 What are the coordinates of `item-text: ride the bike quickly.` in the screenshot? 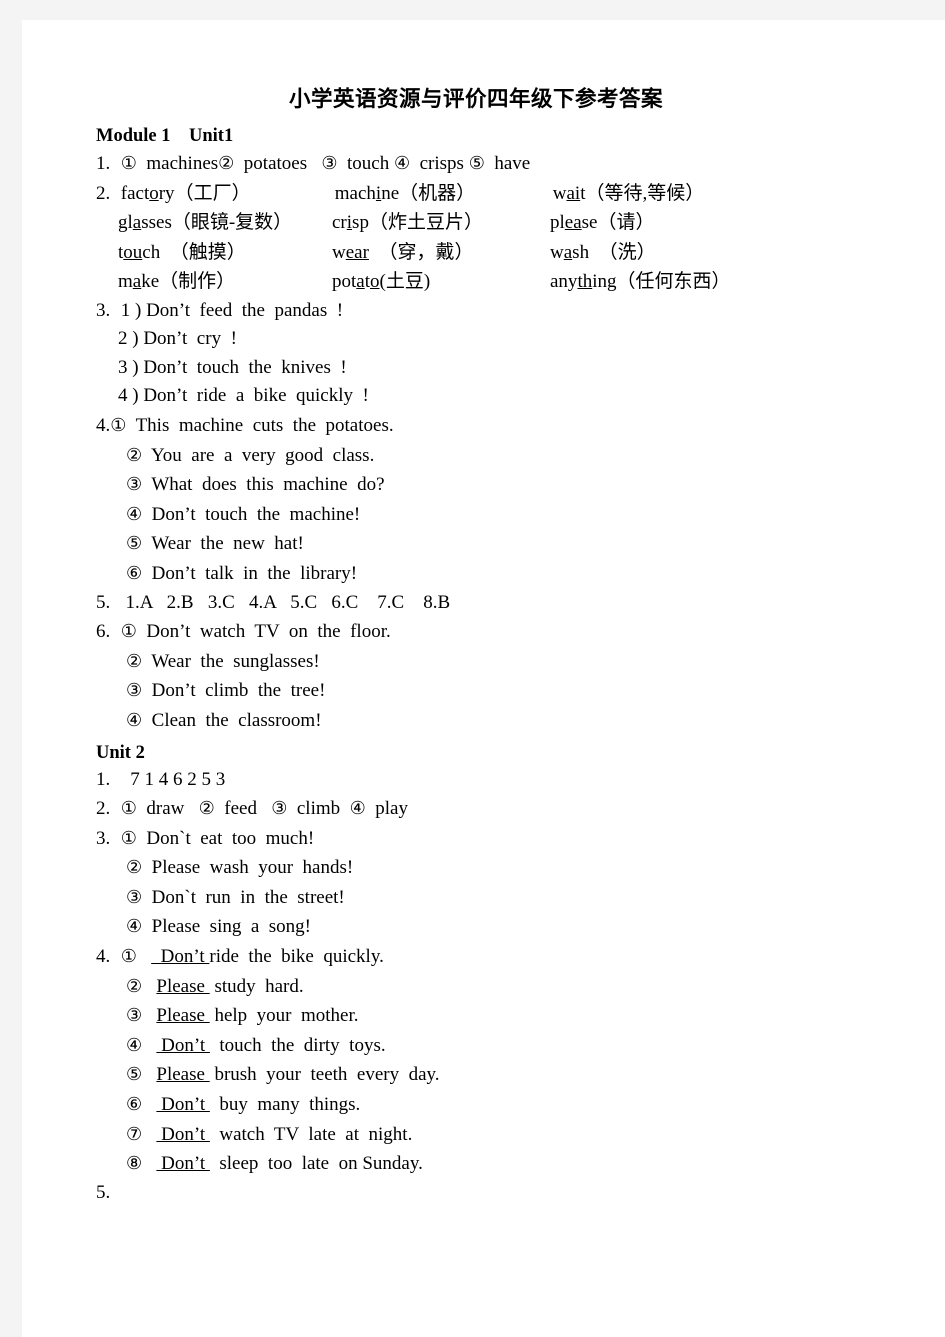 It's located at (296, 957).